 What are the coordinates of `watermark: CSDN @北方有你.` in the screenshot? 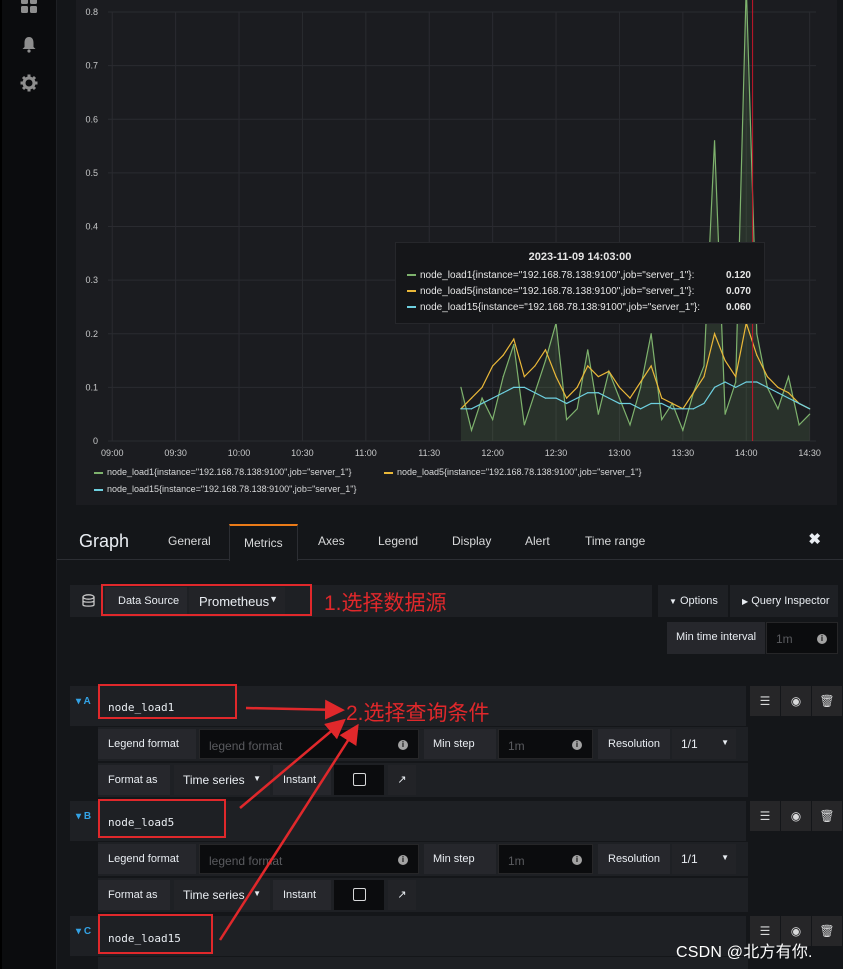 It's located at (744, 952).